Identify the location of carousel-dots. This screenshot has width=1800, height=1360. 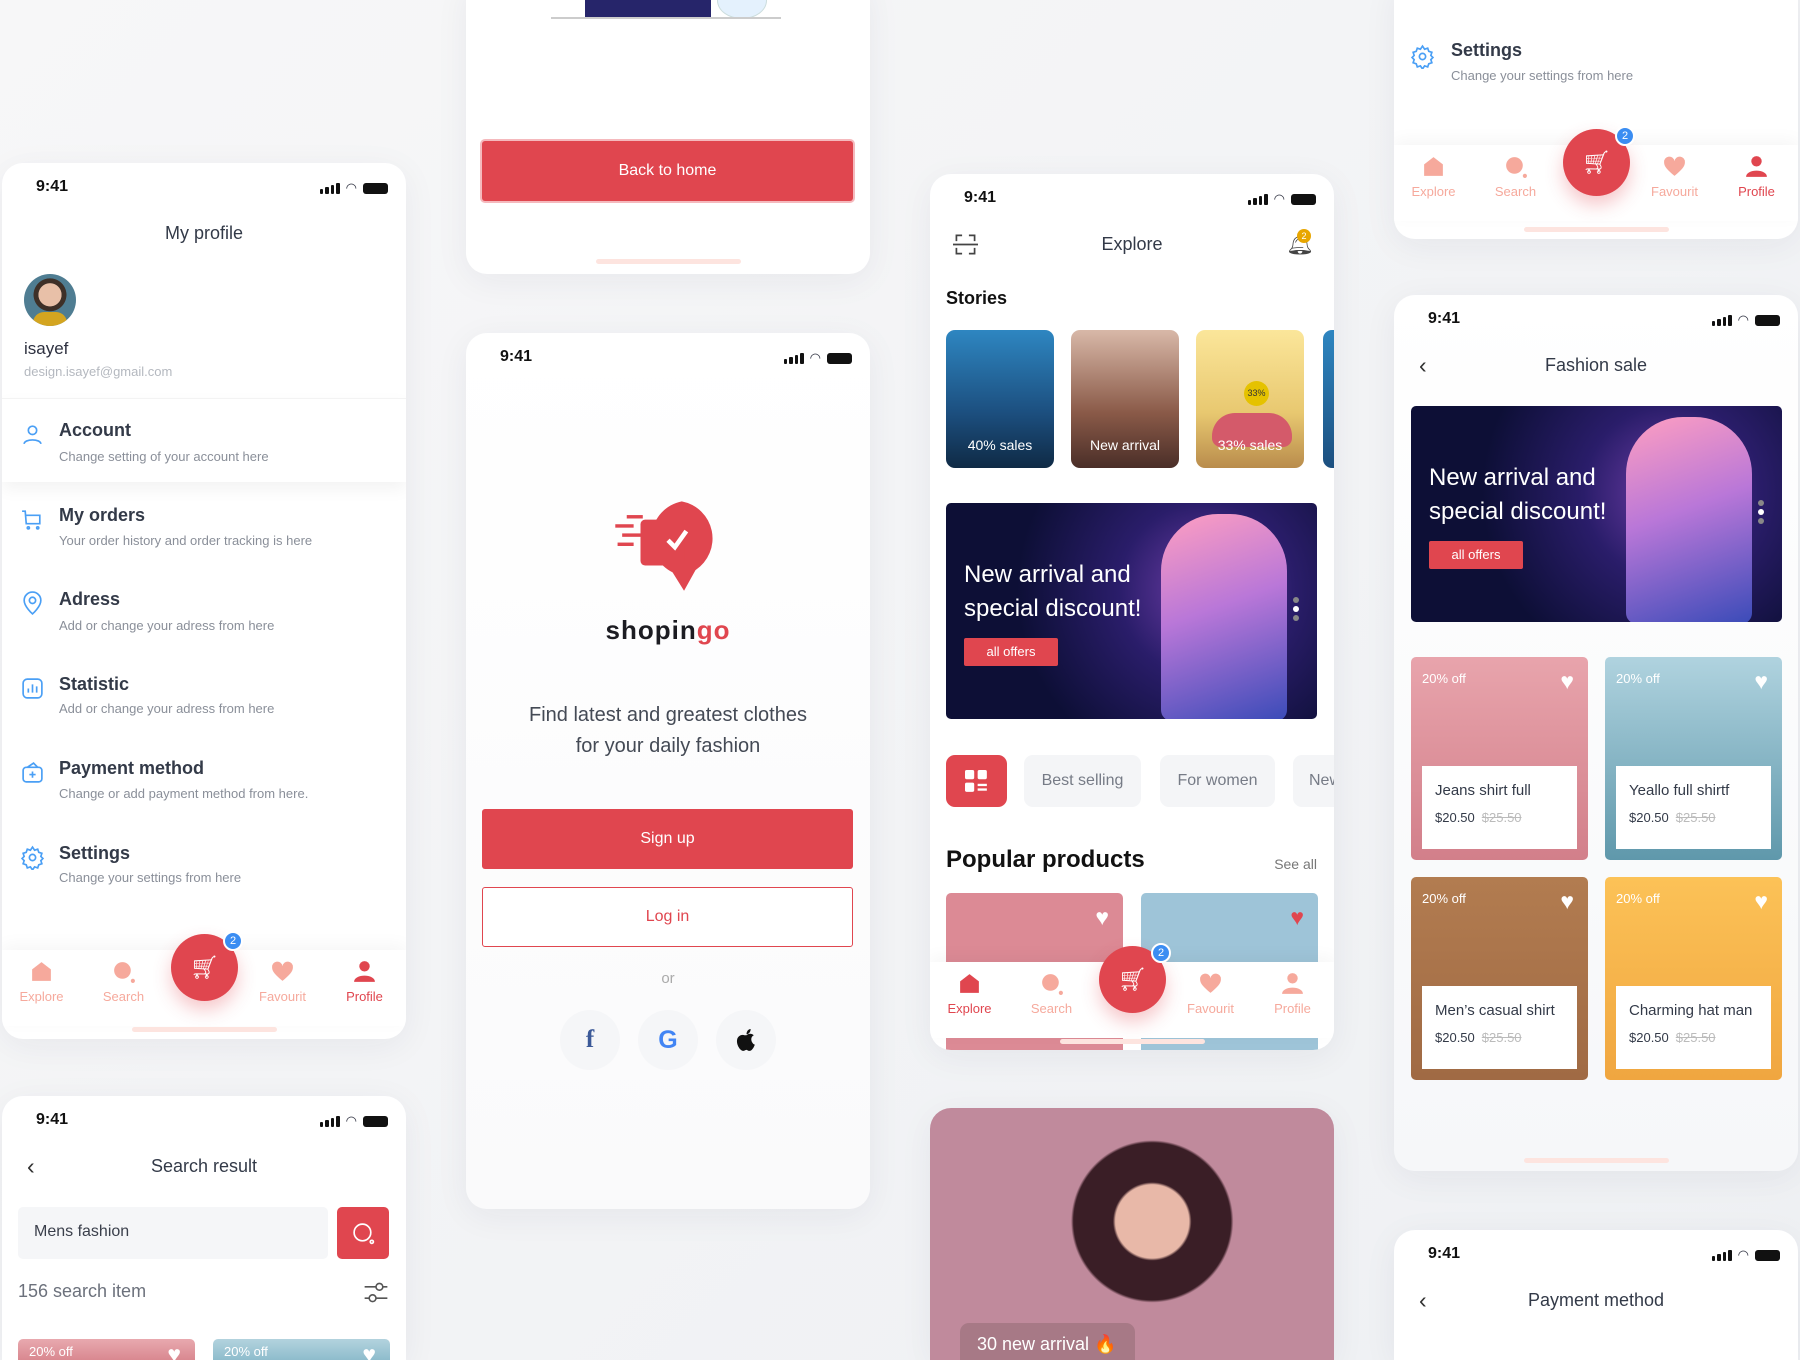
(1296, 610).